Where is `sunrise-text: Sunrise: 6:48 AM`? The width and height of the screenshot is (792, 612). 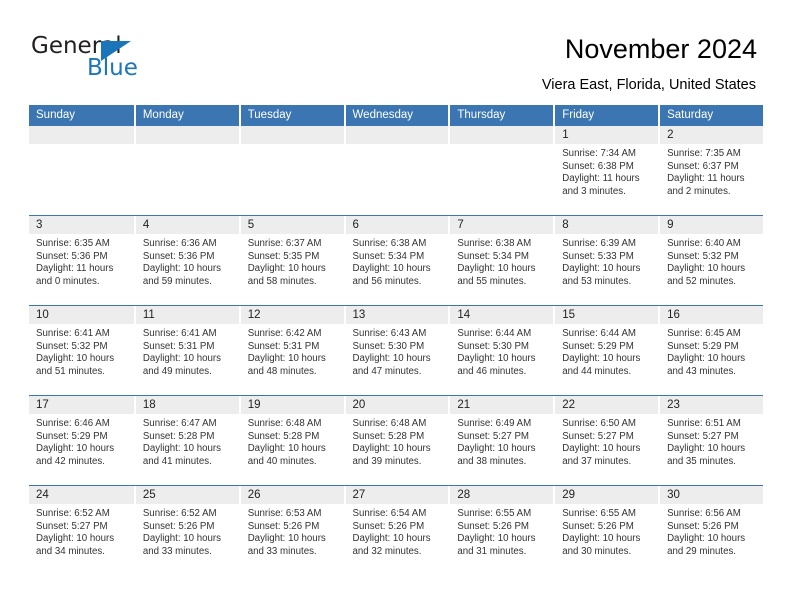
sunrise-text: Sunrise: 6:48 AM is located at coordinates (284, 423).